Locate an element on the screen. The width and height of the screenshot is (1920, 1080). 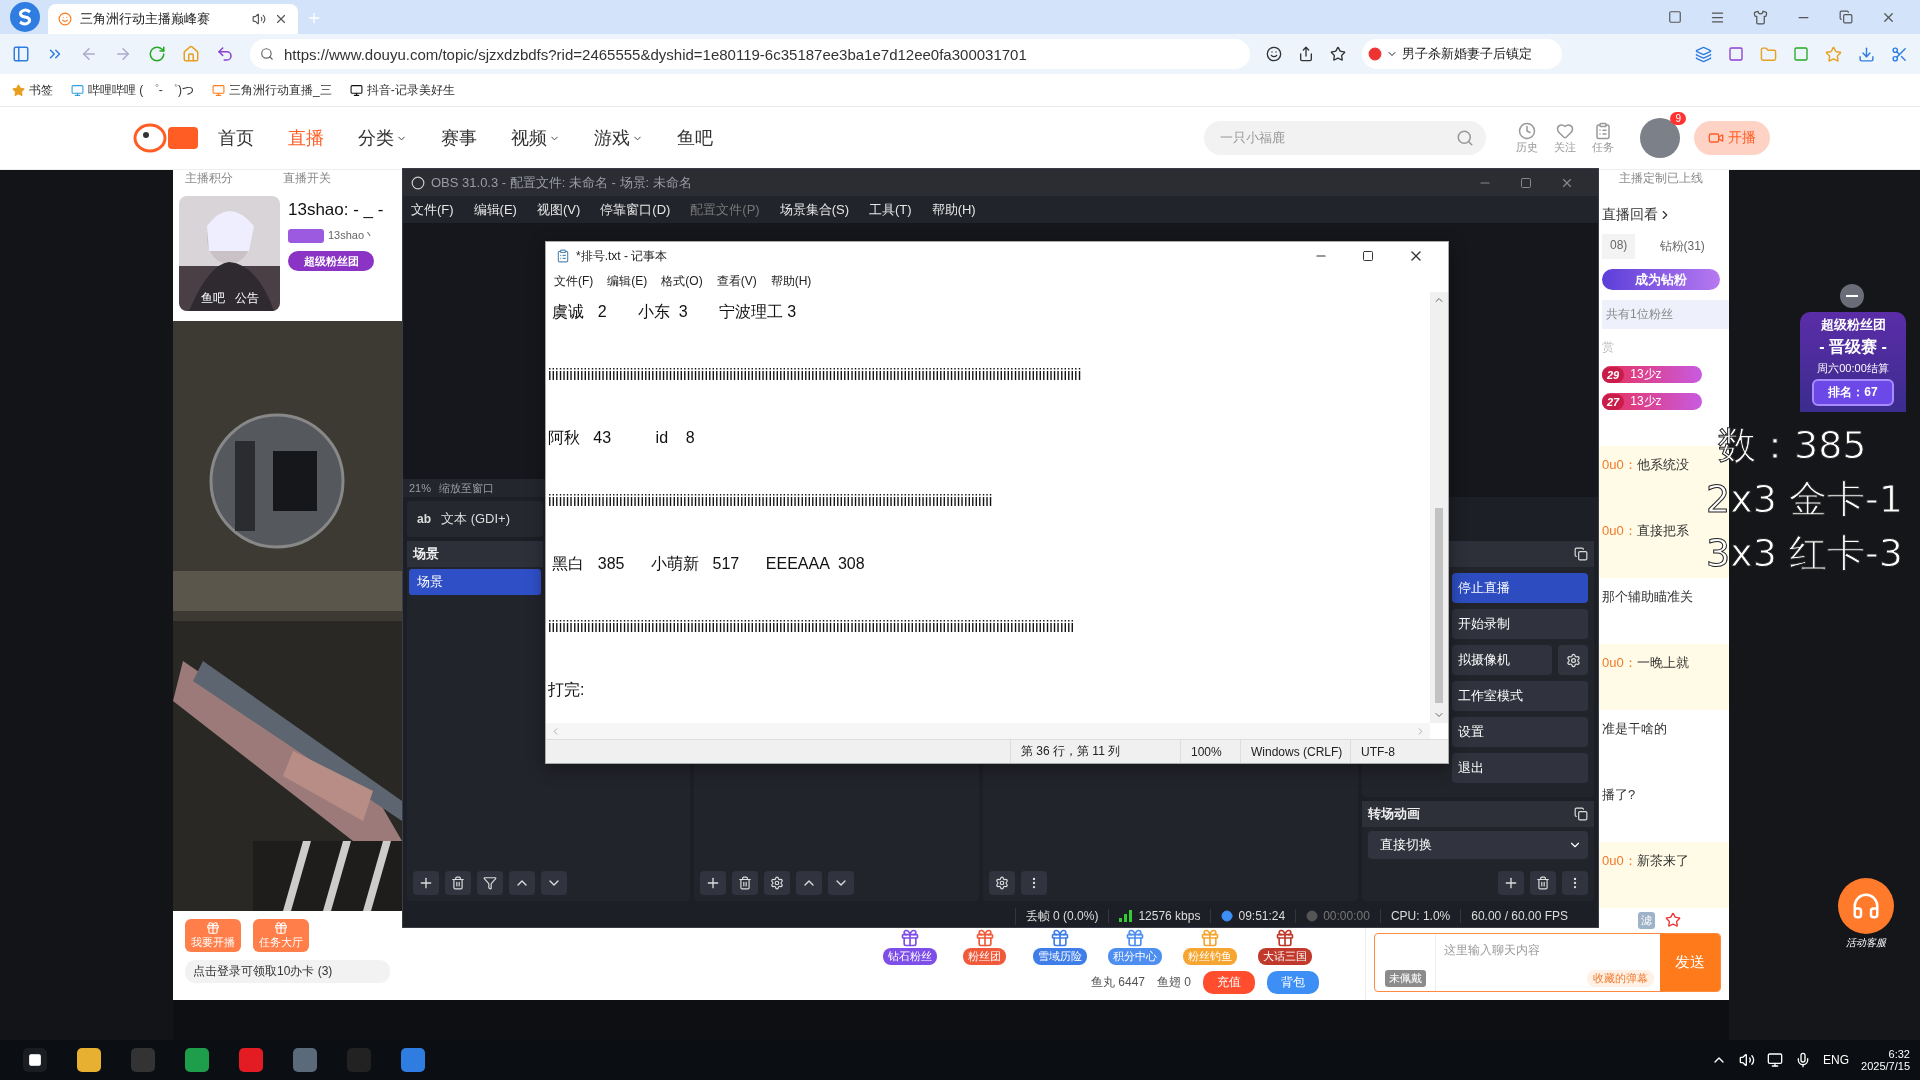
menu-item: 场景集合(S) is located at coordinates (814, 209).